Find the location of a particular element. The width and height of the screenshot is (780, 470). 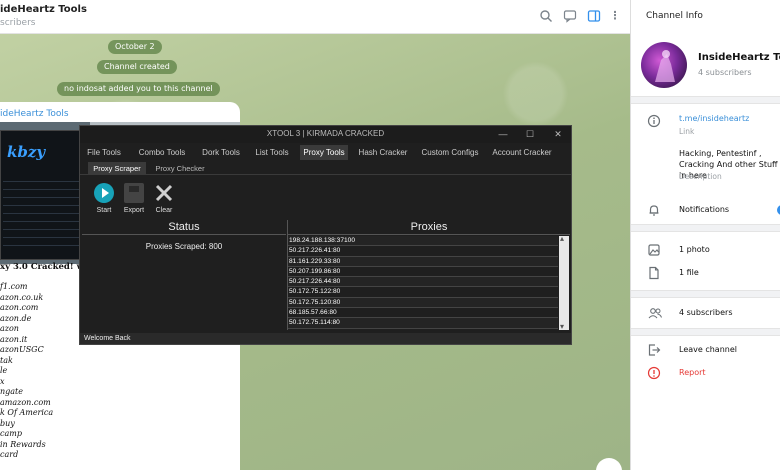

description-label: Description is located at coordinates (700, 176).